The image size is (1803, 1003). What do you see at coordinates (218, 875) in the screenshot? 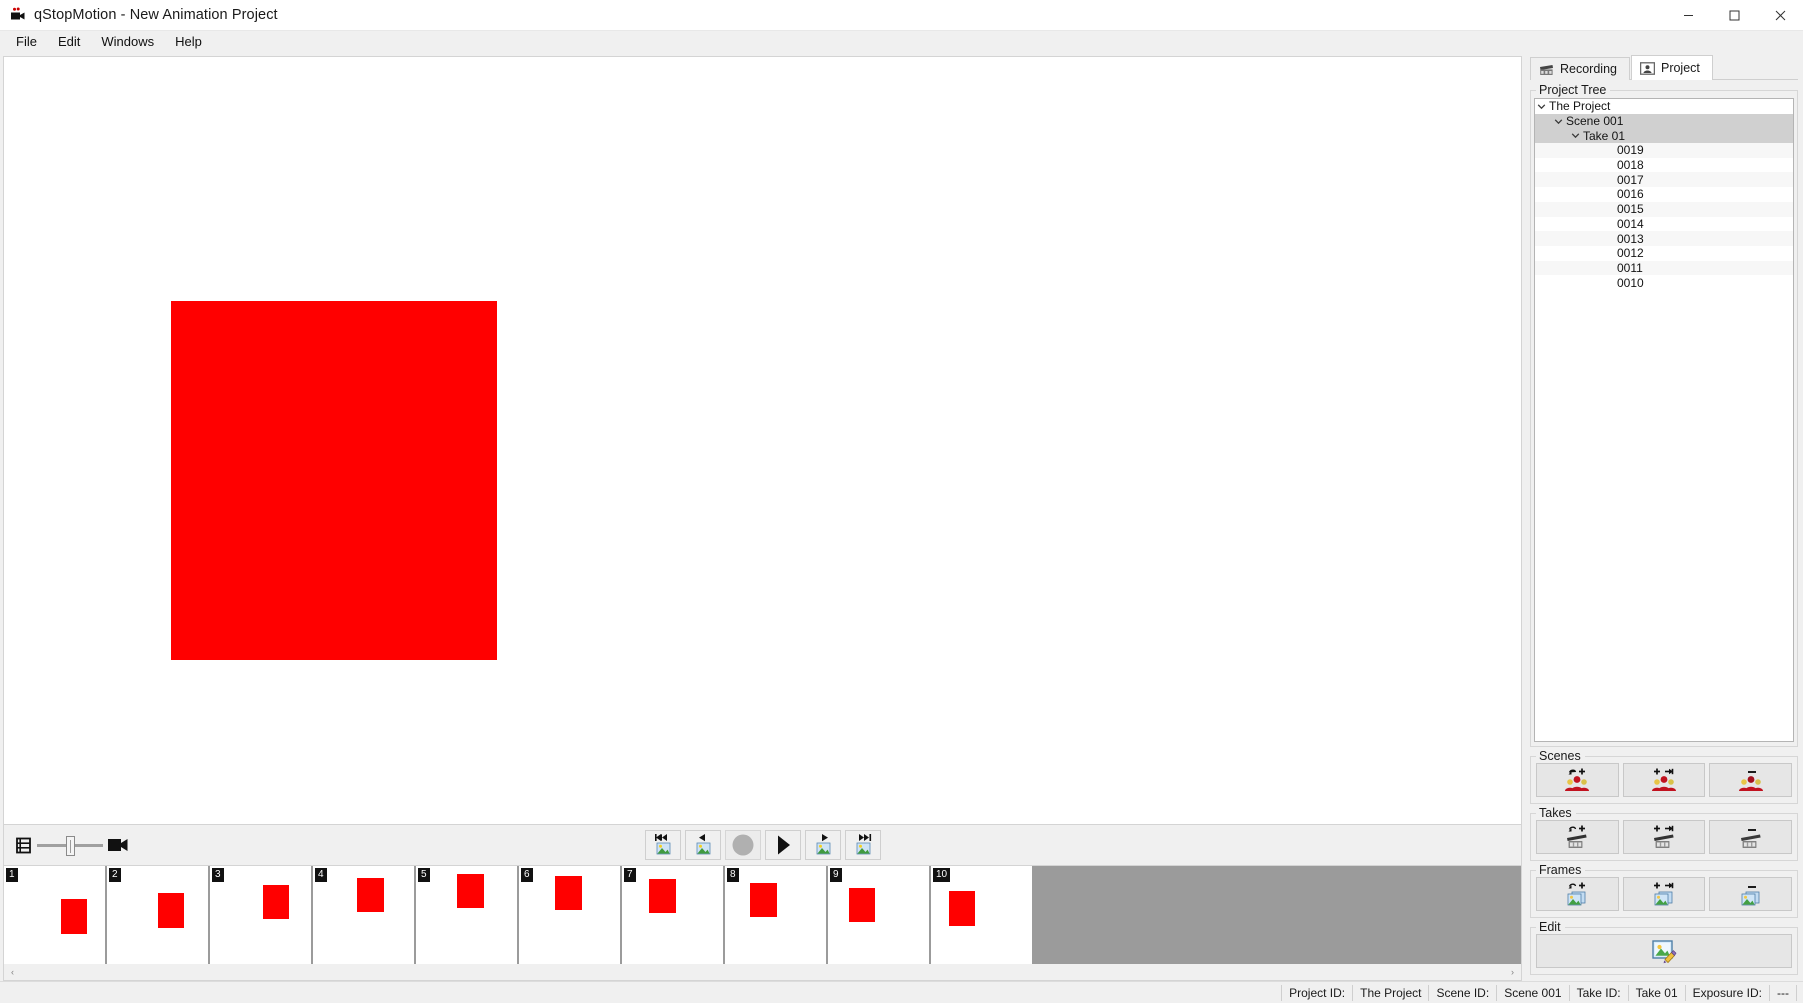
I see `thumbnail-frame-number: 3` at bounding box center [218, 875].